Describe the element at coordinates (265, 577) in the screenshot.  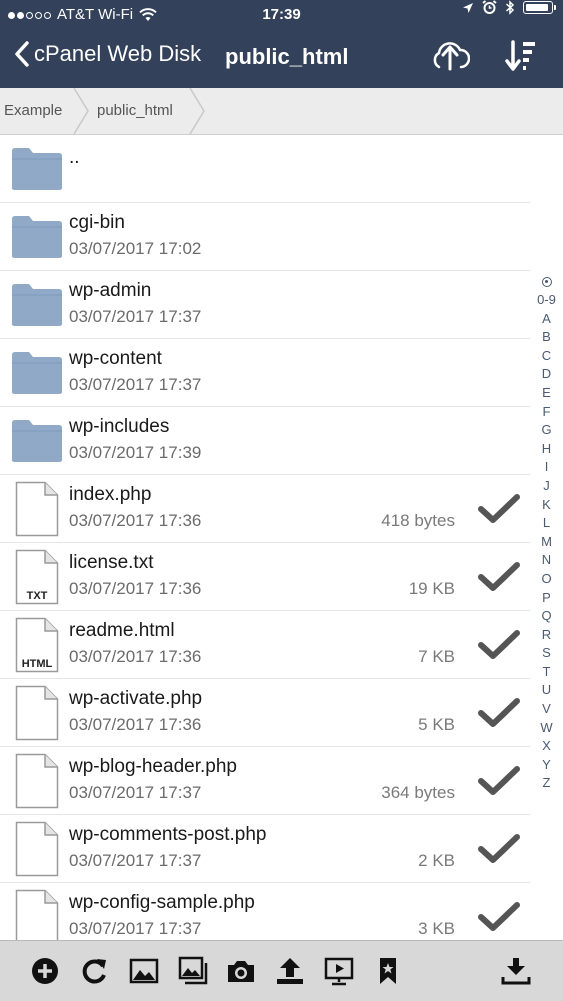
I see `file-row: TXT license.txt 03/07/2017 17:36 19 KB` at that location.